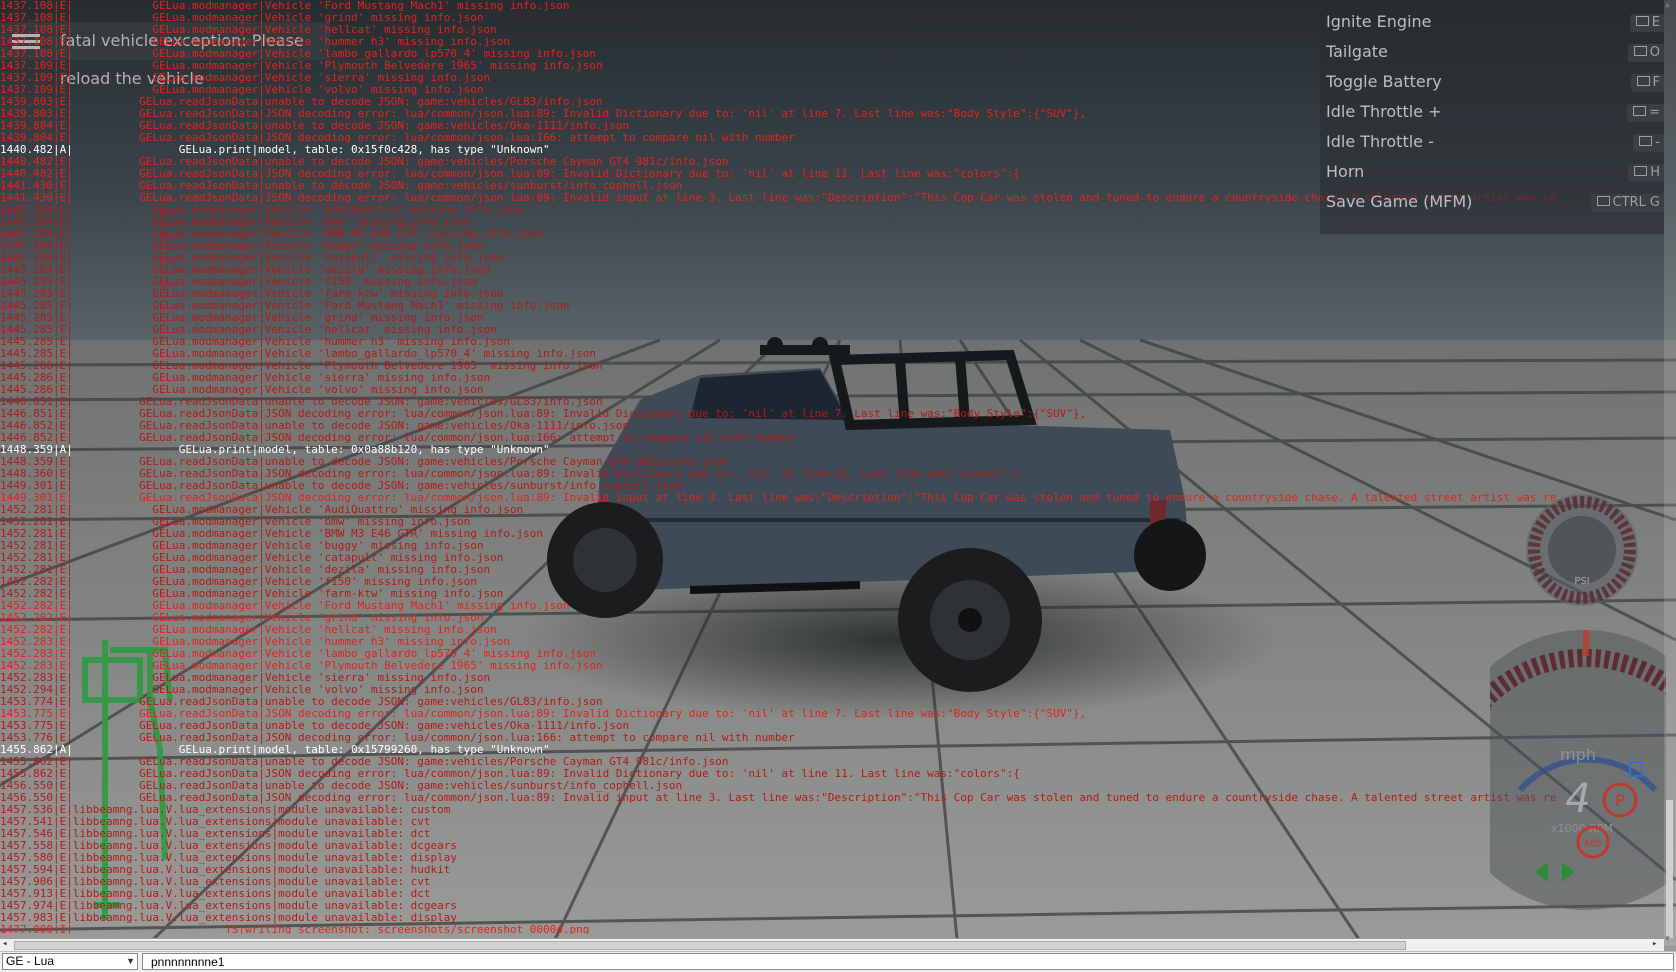  Describe the element at coordinates (1492, 22) in the screenshot. I see `action-item: Ignite Engine E` at that location.